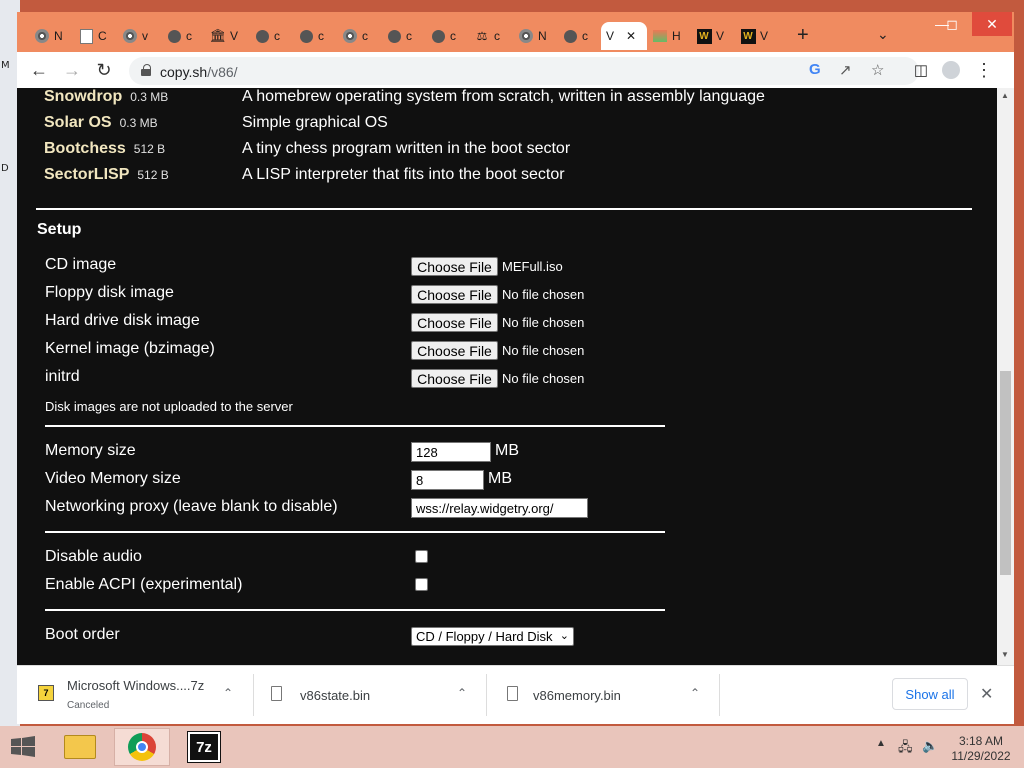 This screenshot has height=768, width=1024. I want to click on close-tab-icon: ✕, so click(631, 36).